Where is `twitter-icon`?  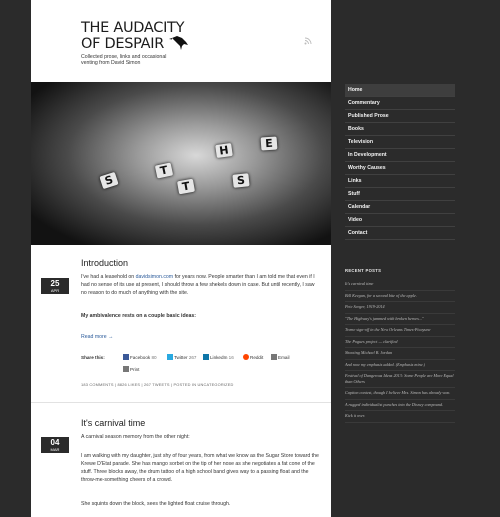 twitter-icon is located at coordinates (170, 357).